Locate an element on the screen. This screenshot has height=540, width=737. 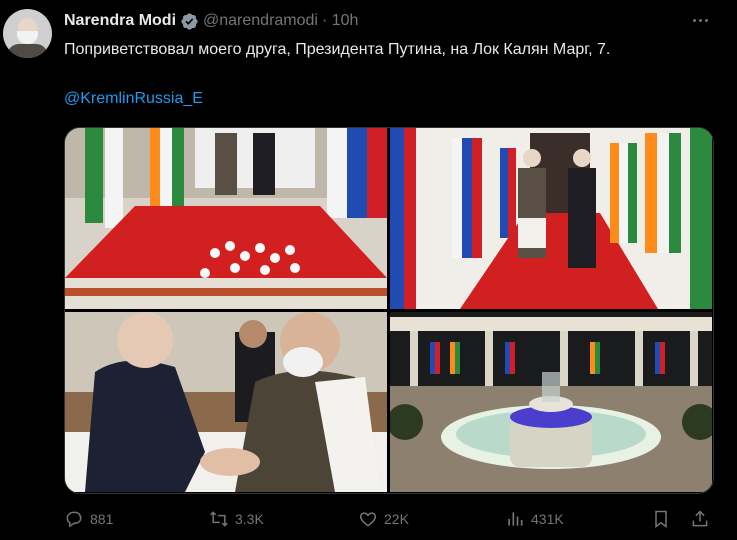
views-button: 431K is located at coordinates (534, 519).